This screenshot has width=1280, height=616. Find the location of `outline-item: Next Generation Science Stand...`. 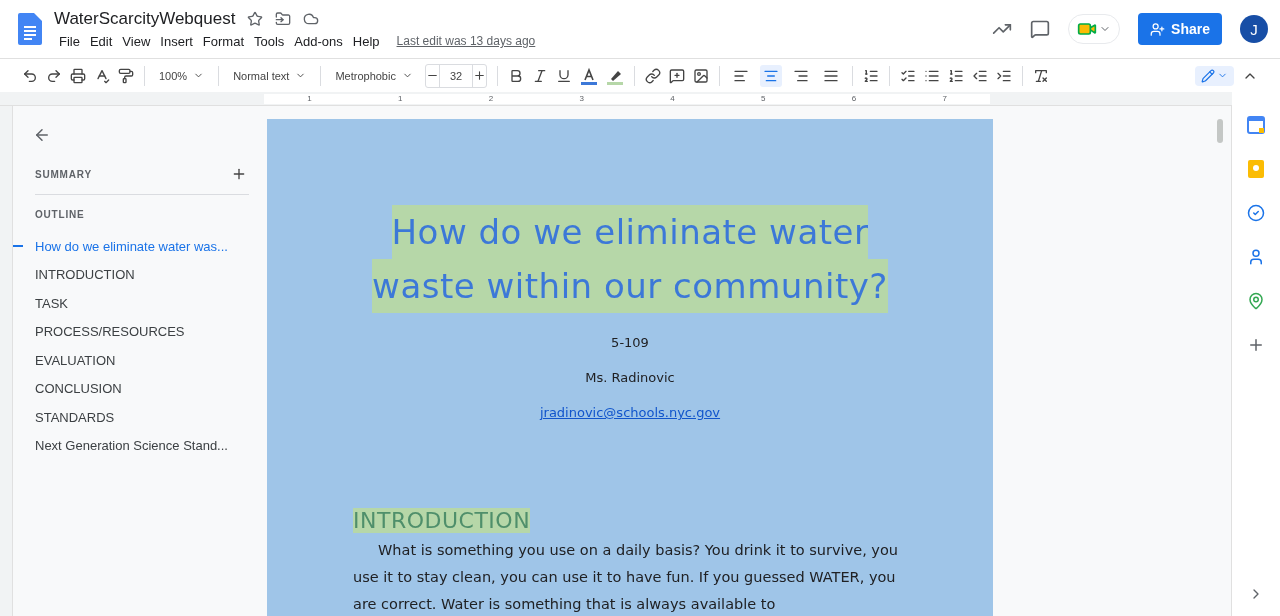

outline-item: Next Generation Science Stand... is located at coordinates (135, 445).